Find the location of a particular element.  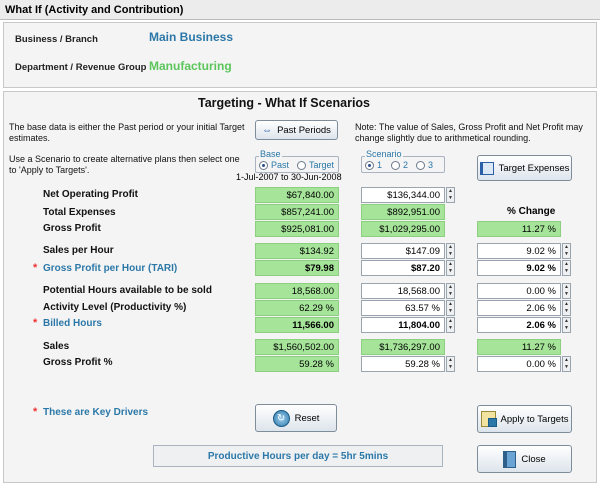

scenario-input: $136,344.00 is located at coordinates (403, 195).